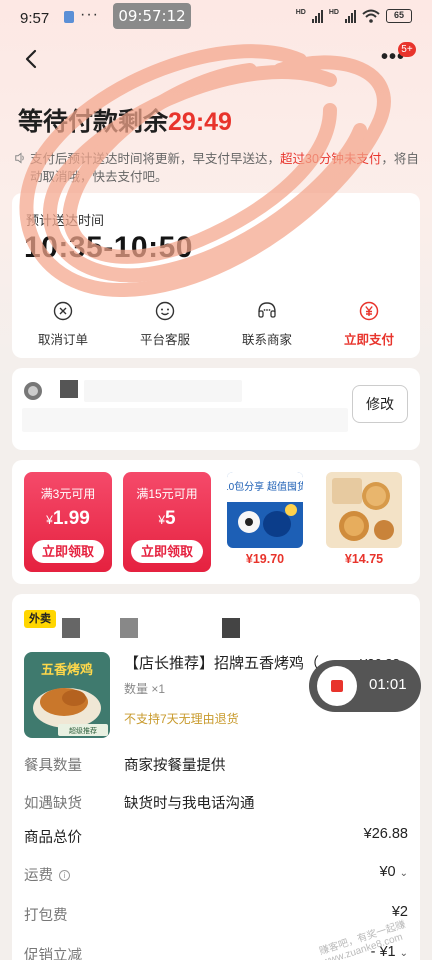 The height and width of the screenshot is (960, 432). I want to click on recording-time: 01:01, so click(388, 684).